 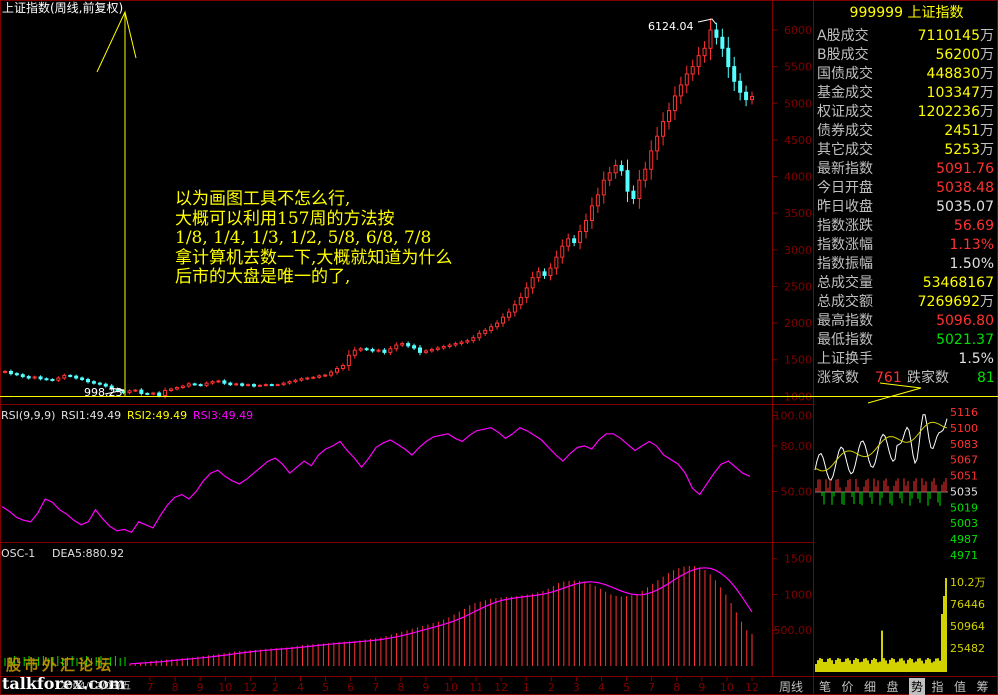 I want to click on tab-1: 价, so click(x=848, y=686).